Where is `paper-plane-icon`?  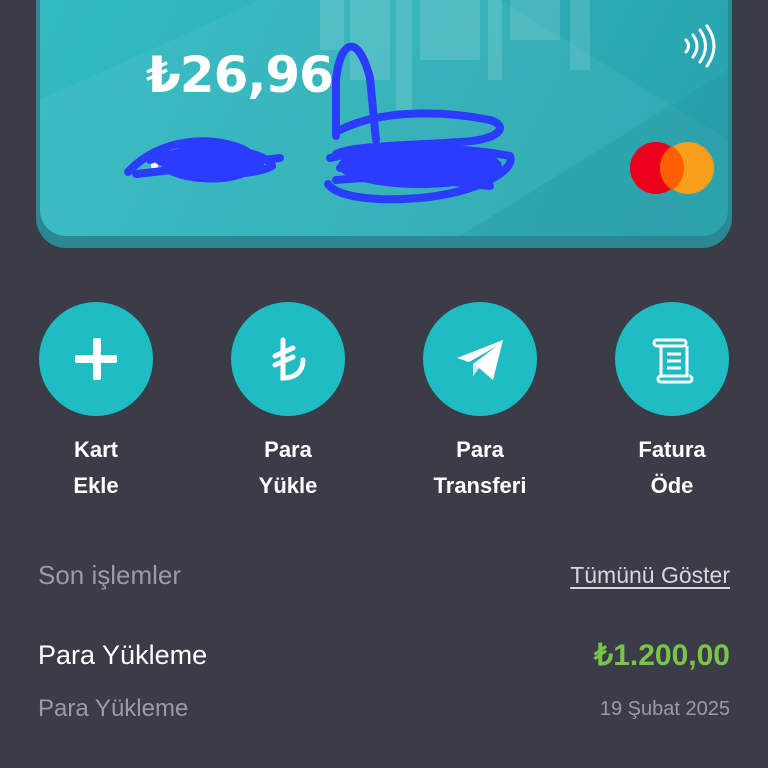 paper-plane-icon is located at coordinates (480, 360).